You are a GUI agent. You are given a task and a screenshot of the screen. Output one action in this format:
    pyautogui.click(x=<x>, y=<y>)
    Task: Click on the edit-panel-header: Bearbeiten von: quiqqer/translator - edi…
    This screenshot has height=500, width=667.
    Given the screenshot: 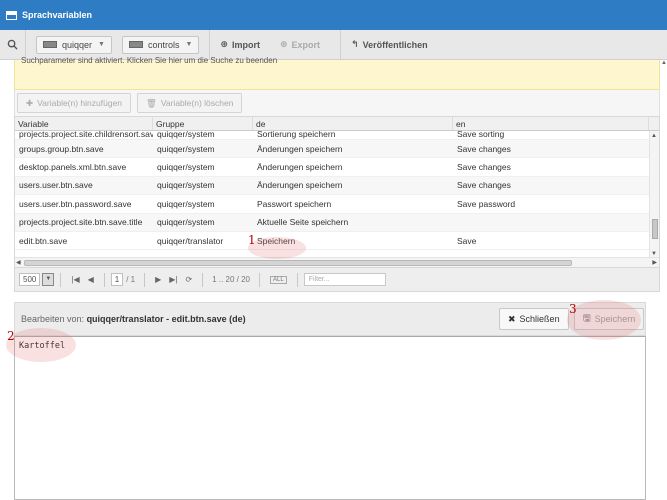 What is the action you would take?
    pyautogui.click(x=330, y=319)
    